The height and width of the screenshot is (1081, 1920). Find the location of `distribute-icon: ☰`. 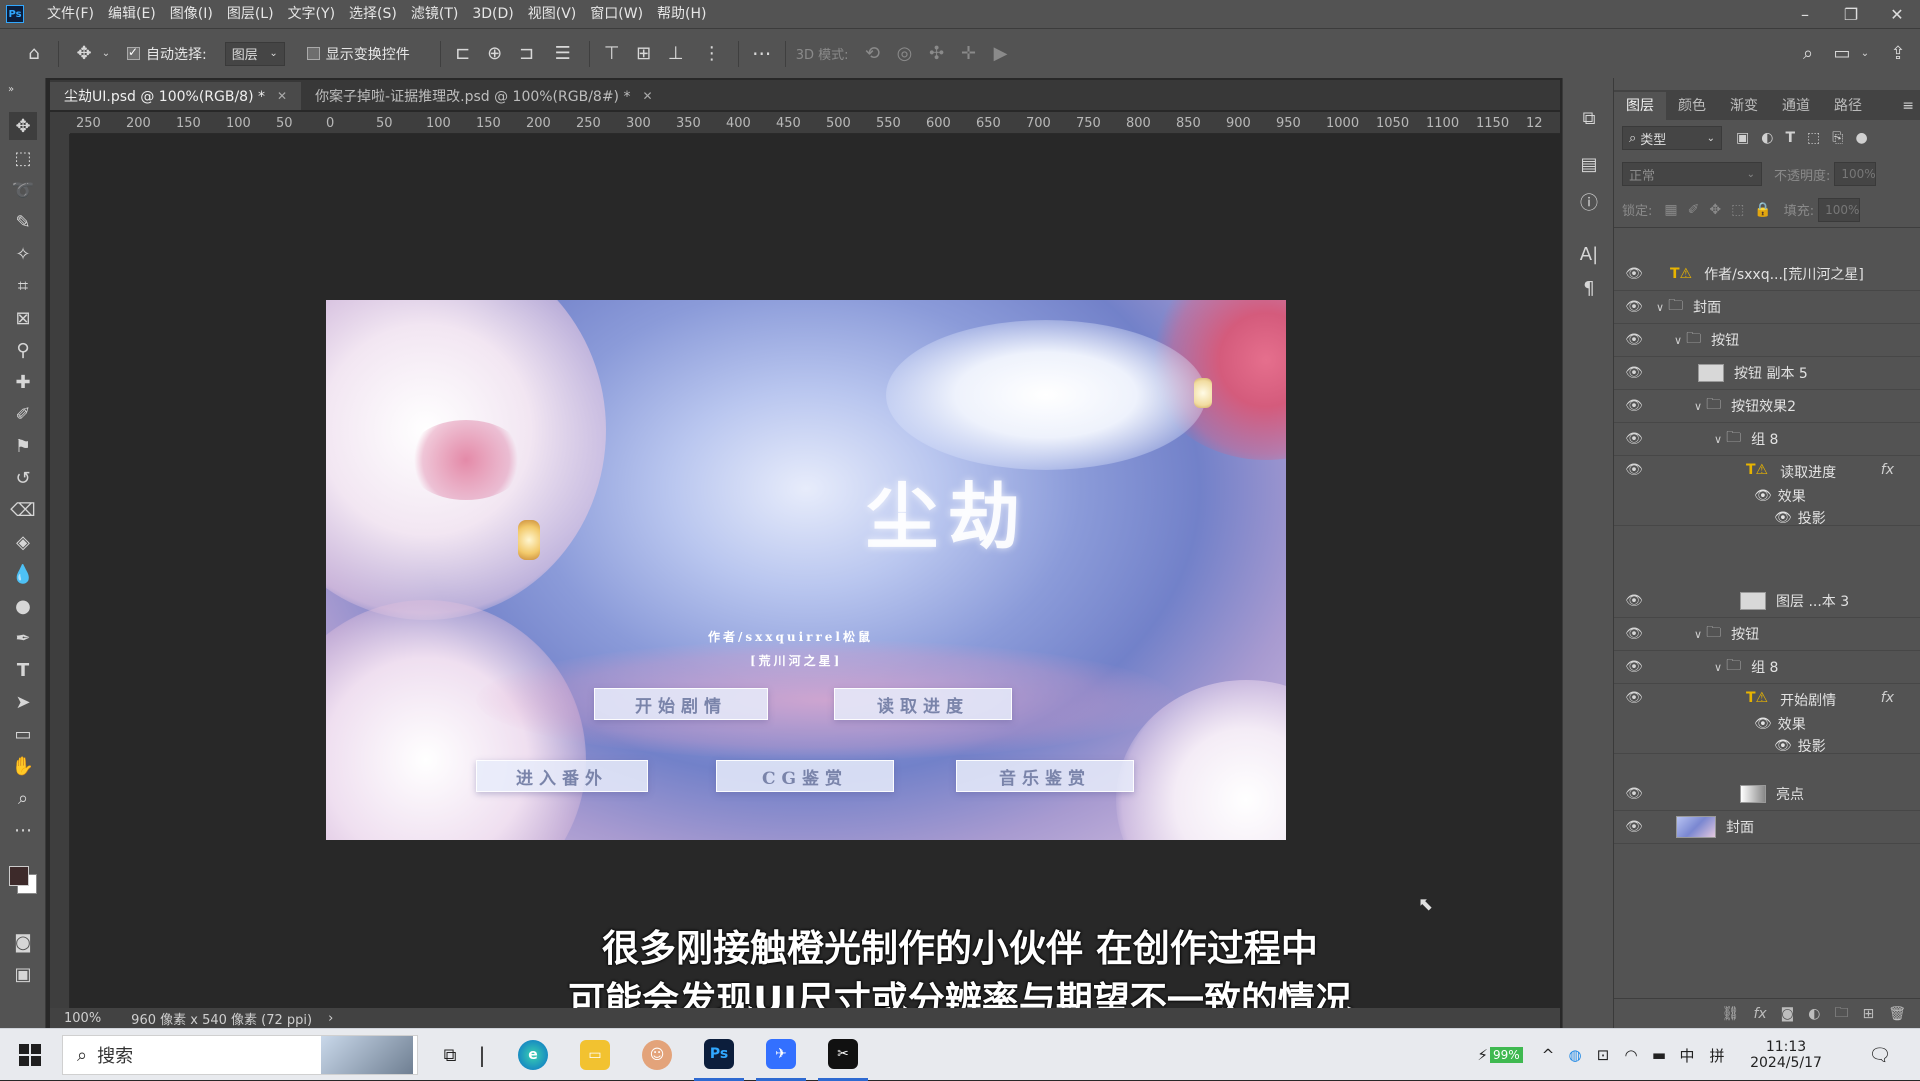

distribute-icon: ☰ is located at coordinates (563, 53).